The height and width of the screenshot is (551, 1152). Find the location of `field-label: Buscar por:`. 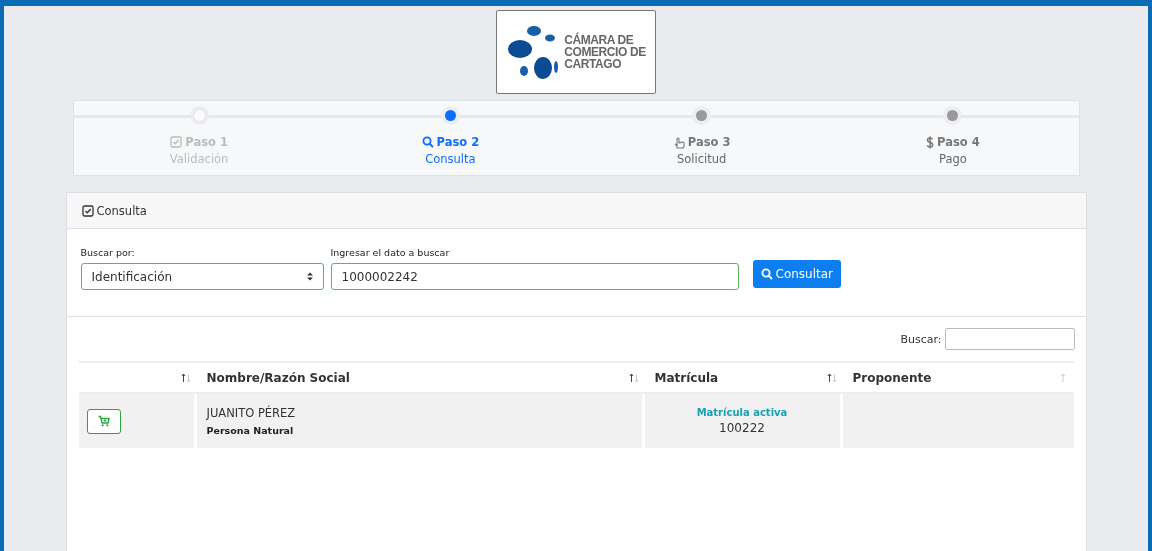

field-label: Buscar por: is located at coordinates (108, 252).